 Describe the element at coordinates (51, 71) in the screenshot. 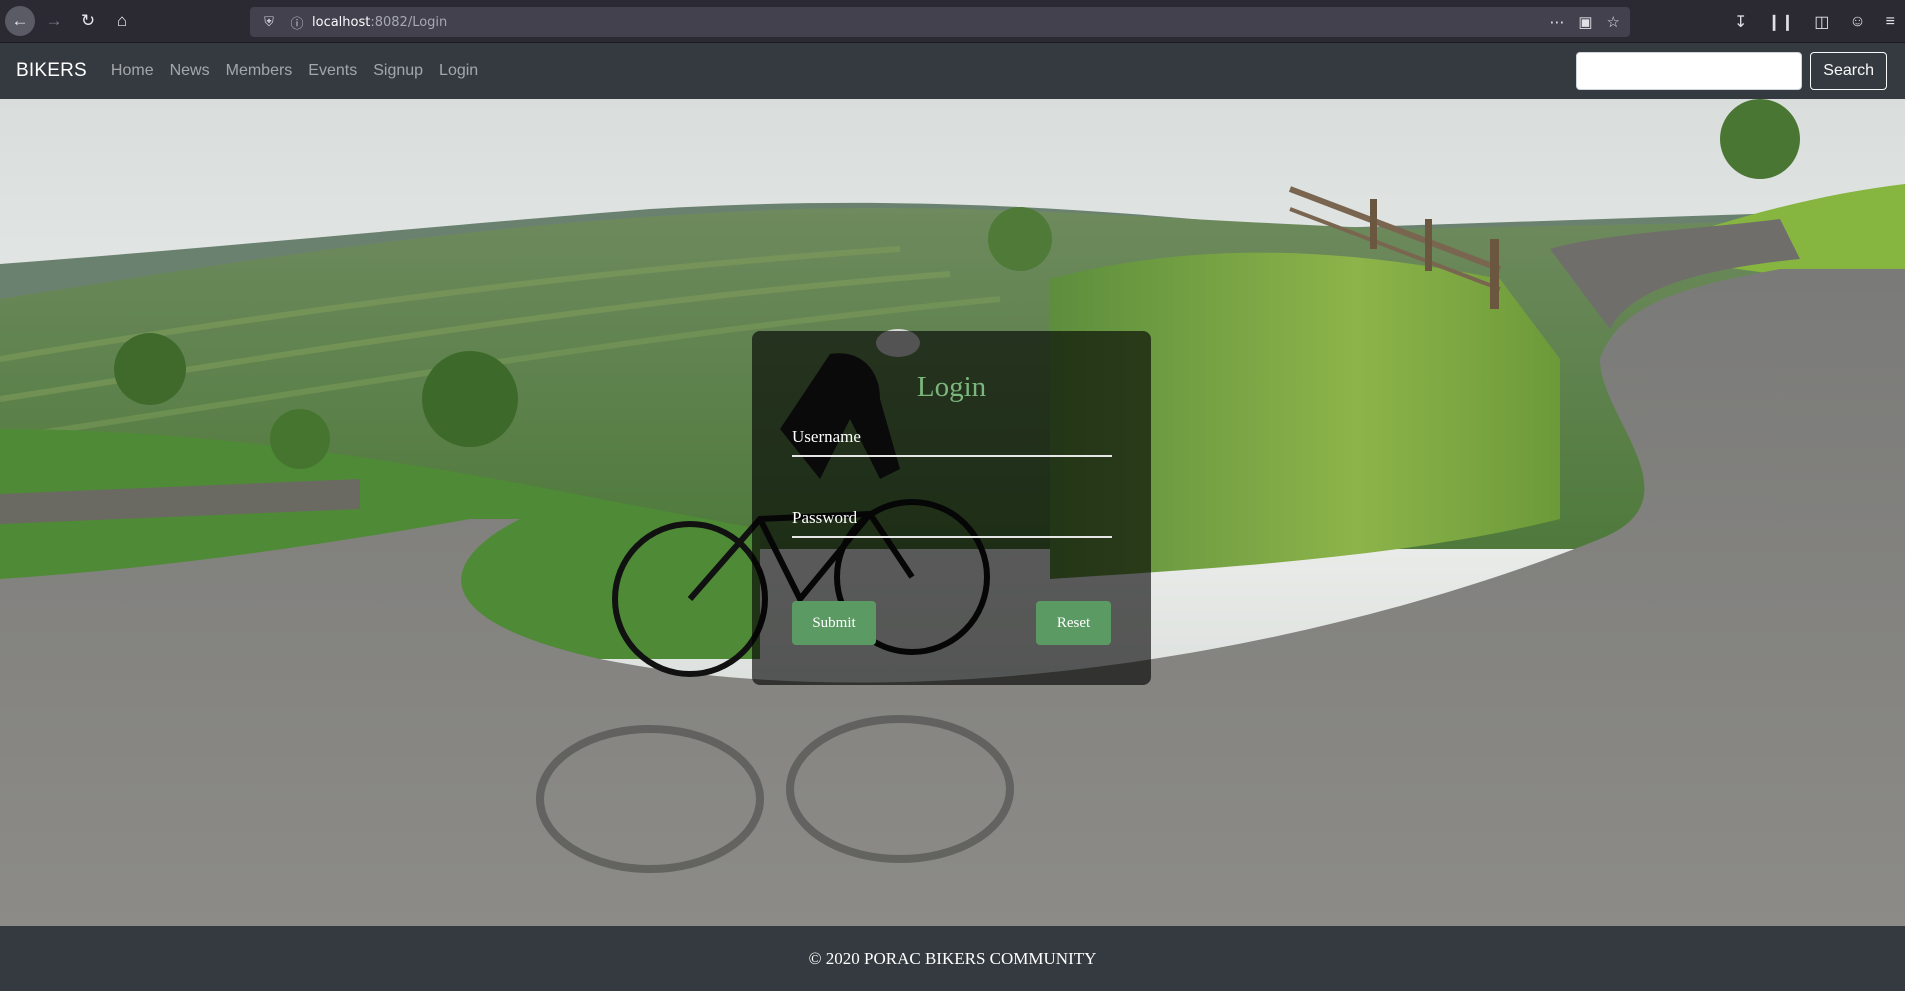

I see `brand-logo: BIKERS` at that location.